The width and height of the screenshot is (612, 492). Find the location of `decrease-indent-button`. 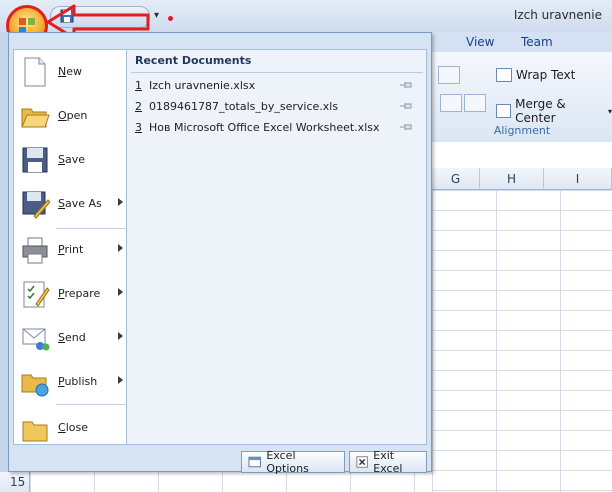

decrease-indent-button is located at coordinates (451, 103).